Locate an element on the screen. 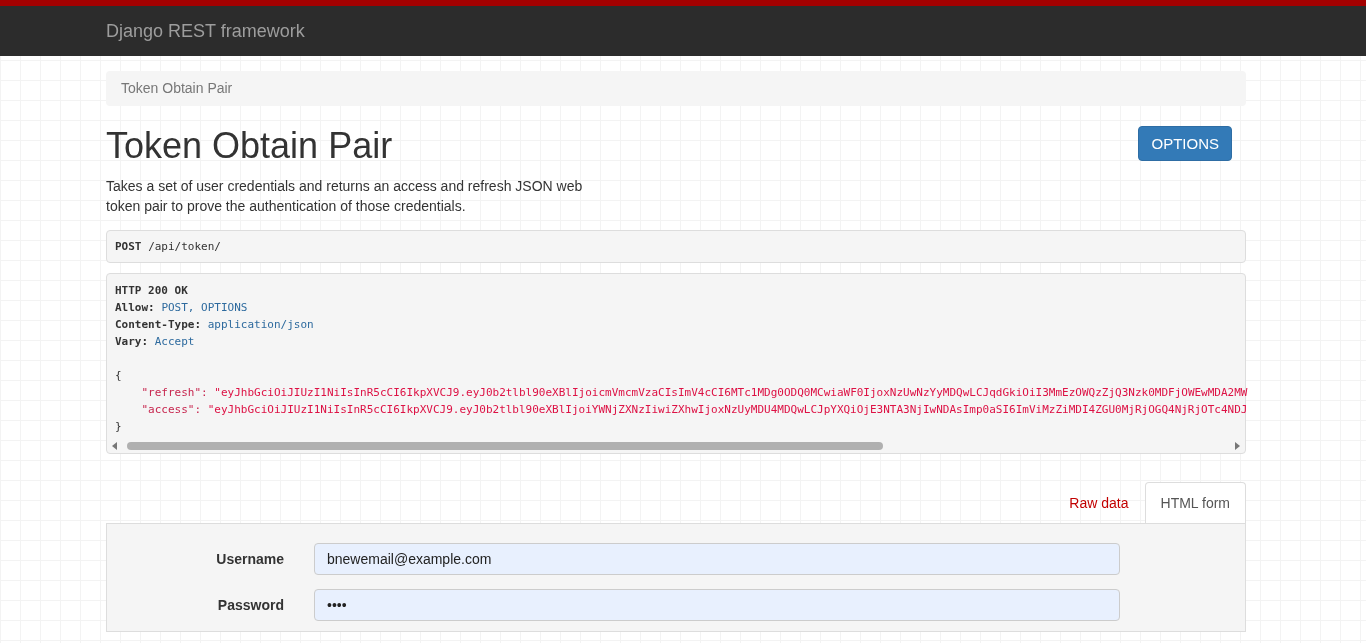  request-path: /api/token/ is located at coordinates (184, 246).